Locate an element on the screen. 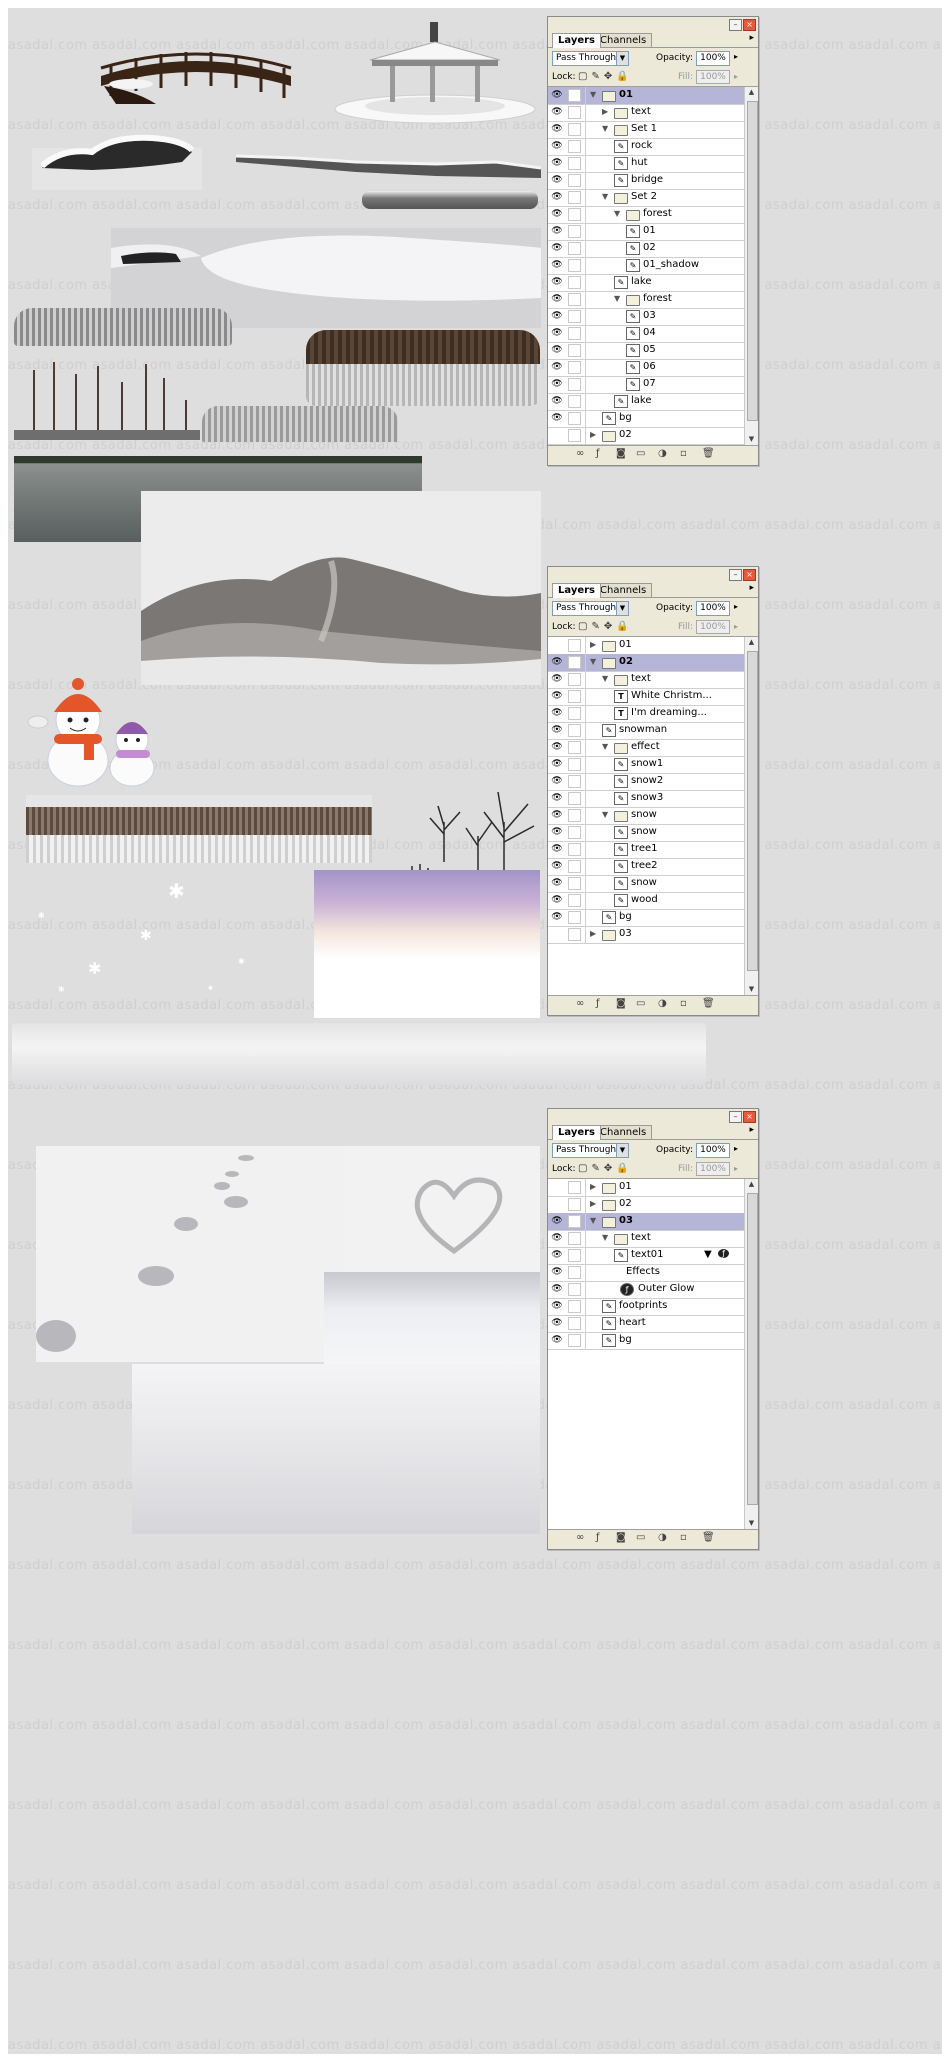 The width and height of the screenshot is (950, 2062). layer-row: 👁 ✎ 01_shadow is located at coordinates (646, 266).